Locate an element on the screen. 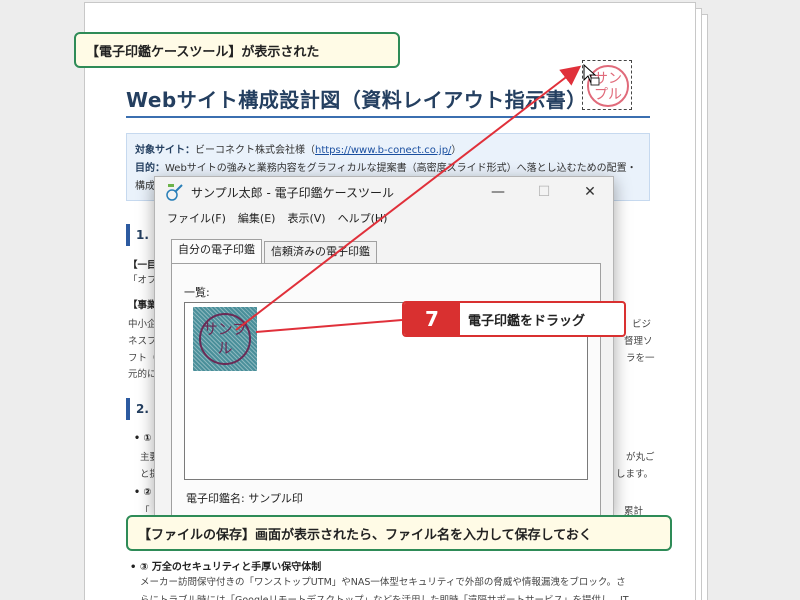 This screenshot has width=800, height=600. fragment-left: フト（ is located at coordinates (142, 358).